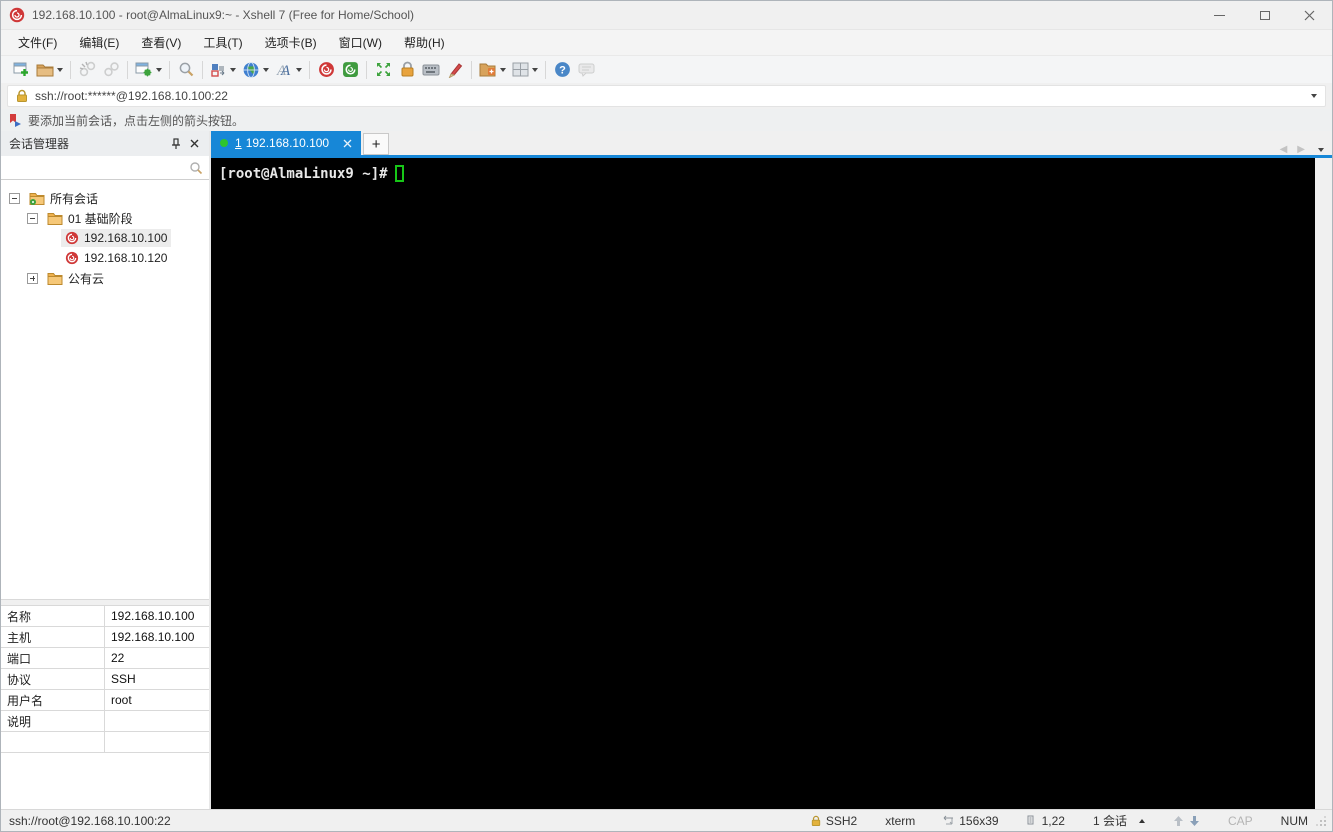 Image resolution: width=1333 pixels, height=832 pixels. What do you see at coordinates (74, 198) in the screenshot?
I see `tree-item-label: 所有会话` at bounding box center [74, 198].